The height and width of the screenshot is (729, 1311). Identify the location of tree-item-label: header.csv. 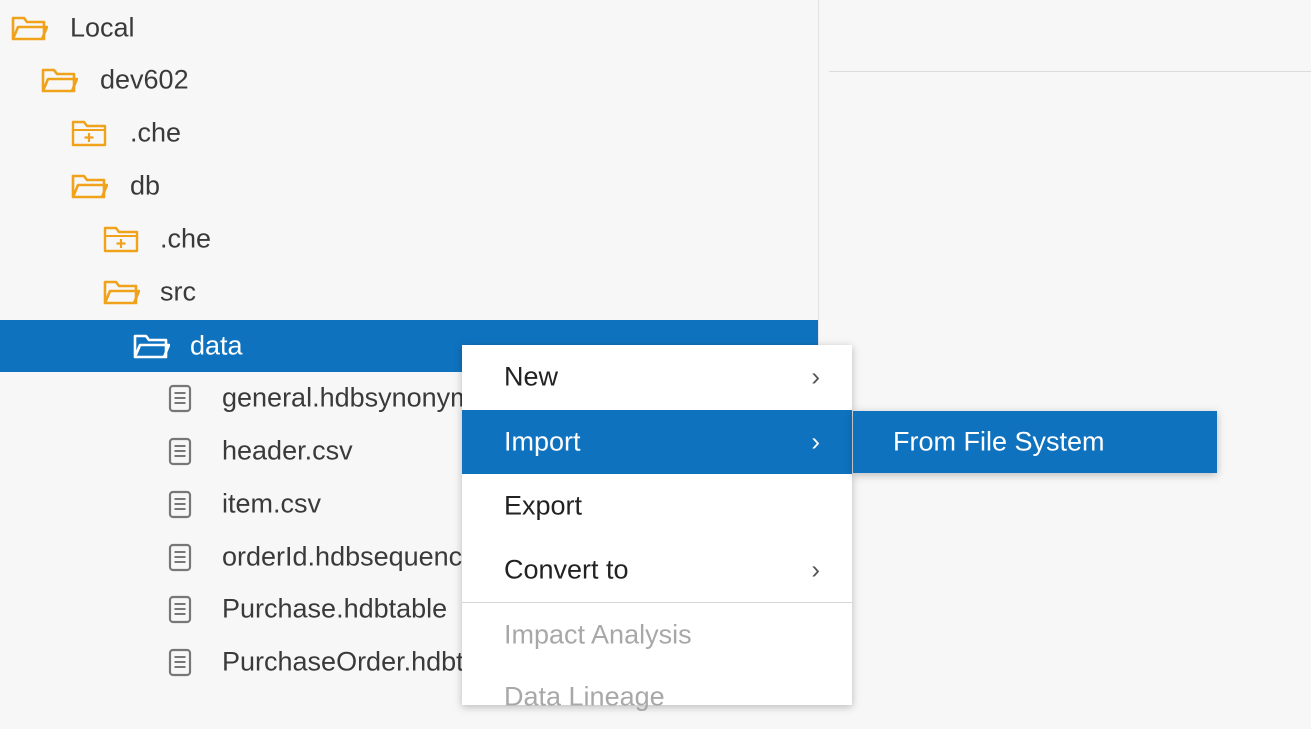
(287, 450).